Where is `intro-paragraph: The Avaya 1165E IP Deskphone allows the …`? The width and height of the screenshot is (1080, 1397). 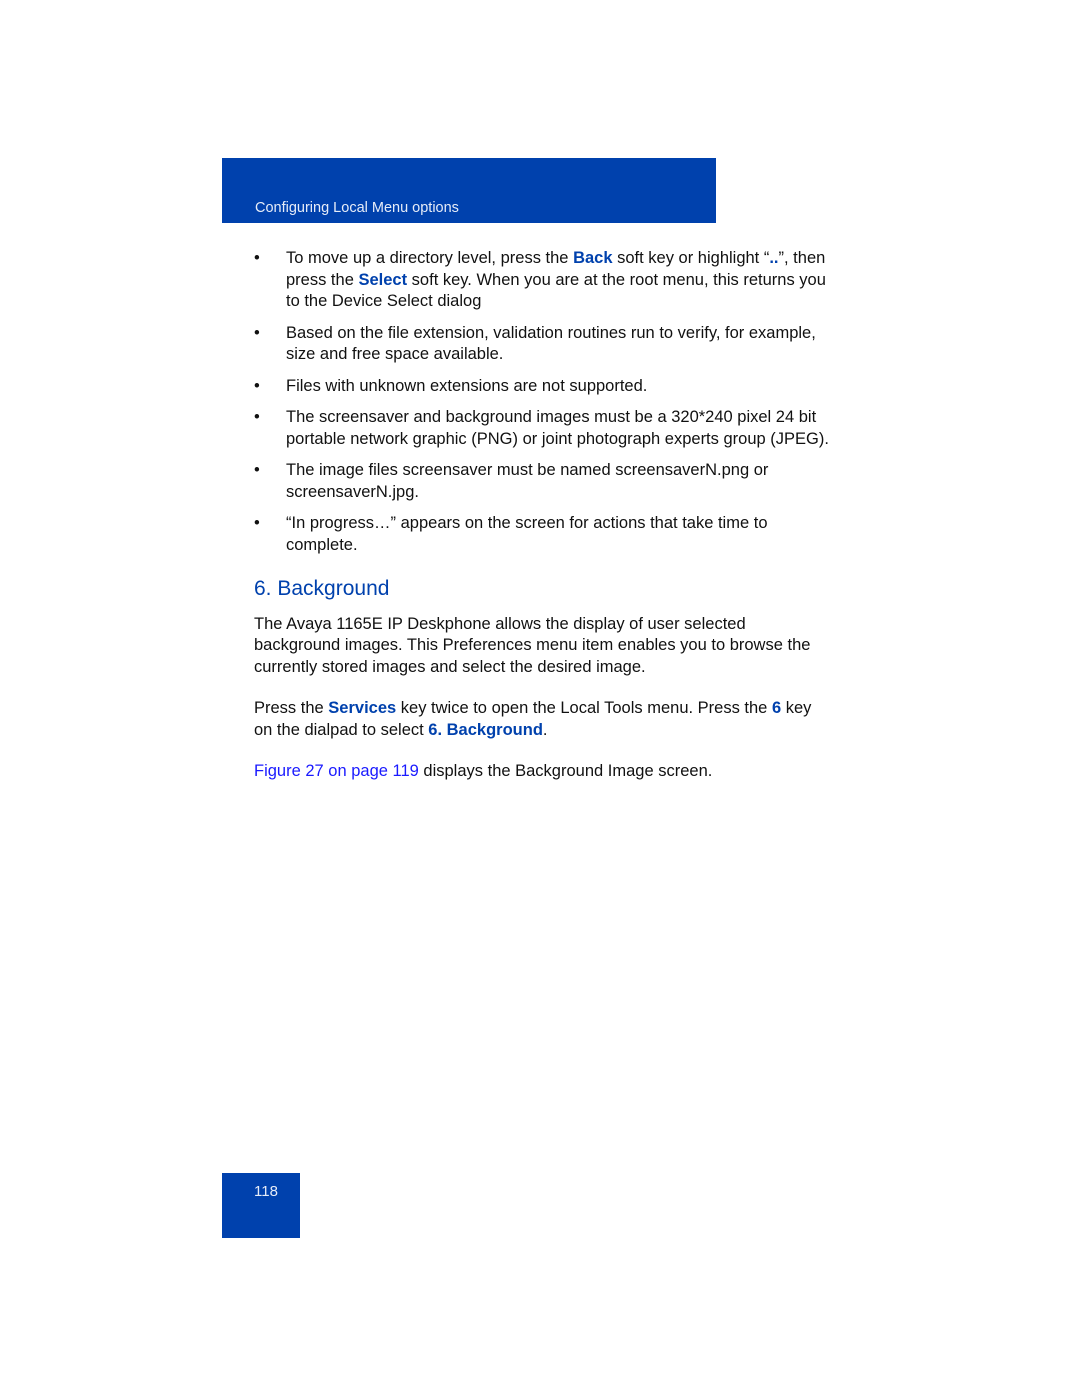 intro-paragraph: The Avaya 1165E IP Deskphone allows the … is located at coordinates (532, 645).